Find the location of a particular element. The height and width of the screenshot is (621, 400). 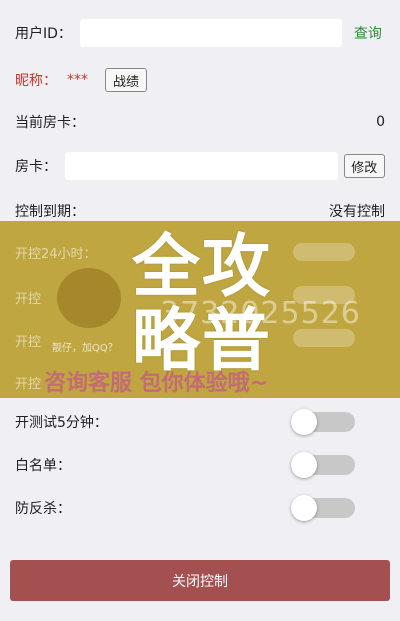

overlay-row-24h: 开控24小时： is located at coordinates (56, 254).